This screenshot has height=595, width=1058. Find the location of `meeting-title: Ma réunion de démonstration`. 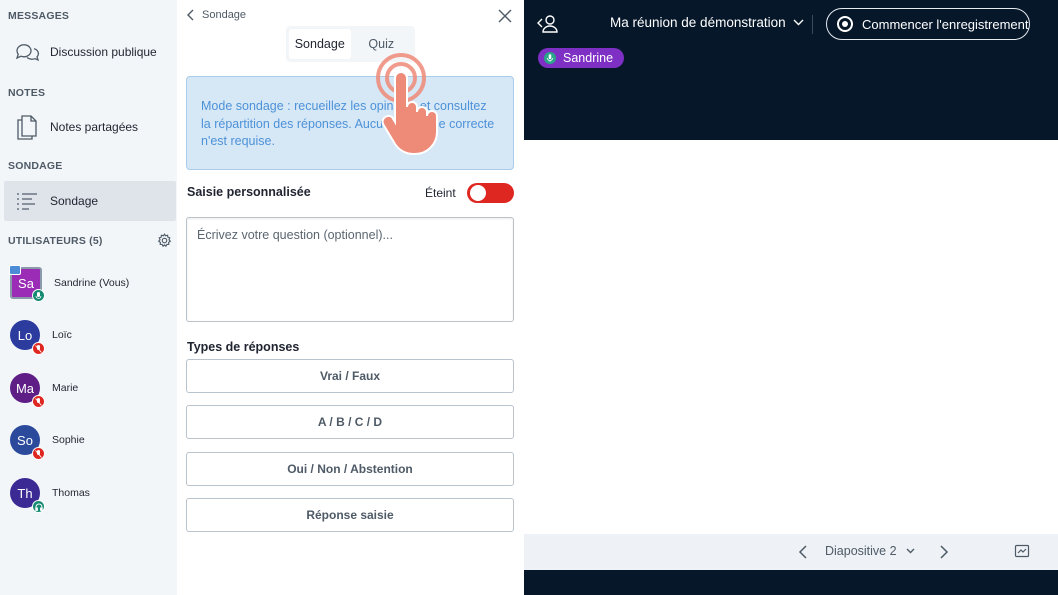

meeting-title: Ma réunion de démonstration is located at coordinates (707, 22).